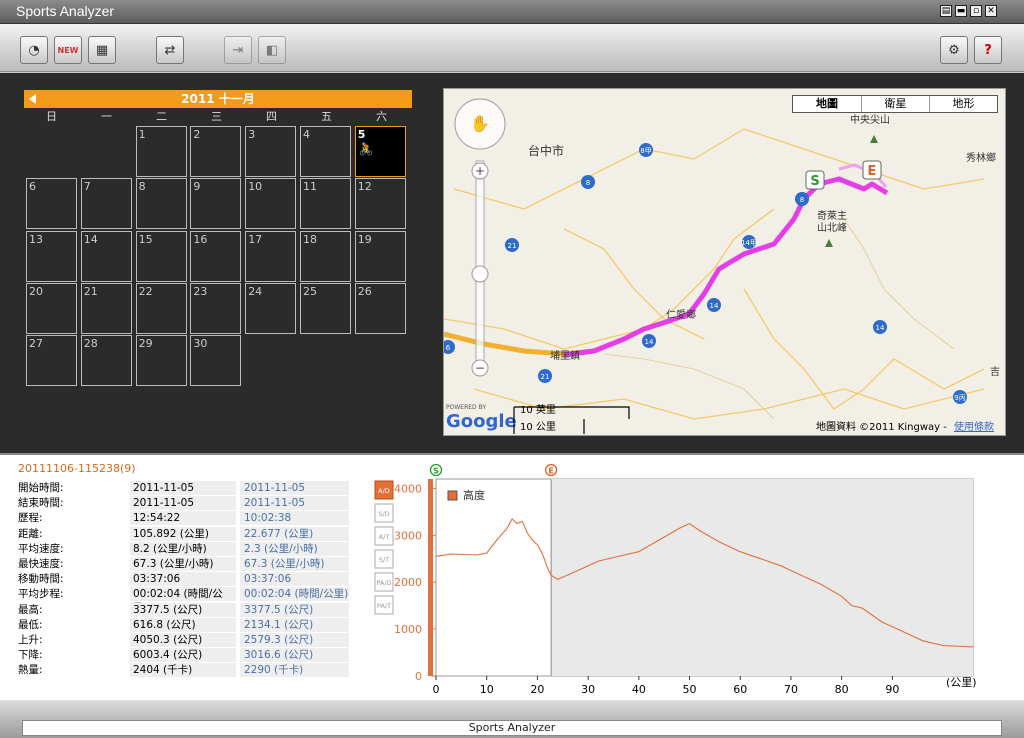 The height and width of the screenshot is (738, 1024). What do you see at coordinates (946, 11) in the screenshot?
I see `menu-window-button: ▤` at bounding box center [946, 11].